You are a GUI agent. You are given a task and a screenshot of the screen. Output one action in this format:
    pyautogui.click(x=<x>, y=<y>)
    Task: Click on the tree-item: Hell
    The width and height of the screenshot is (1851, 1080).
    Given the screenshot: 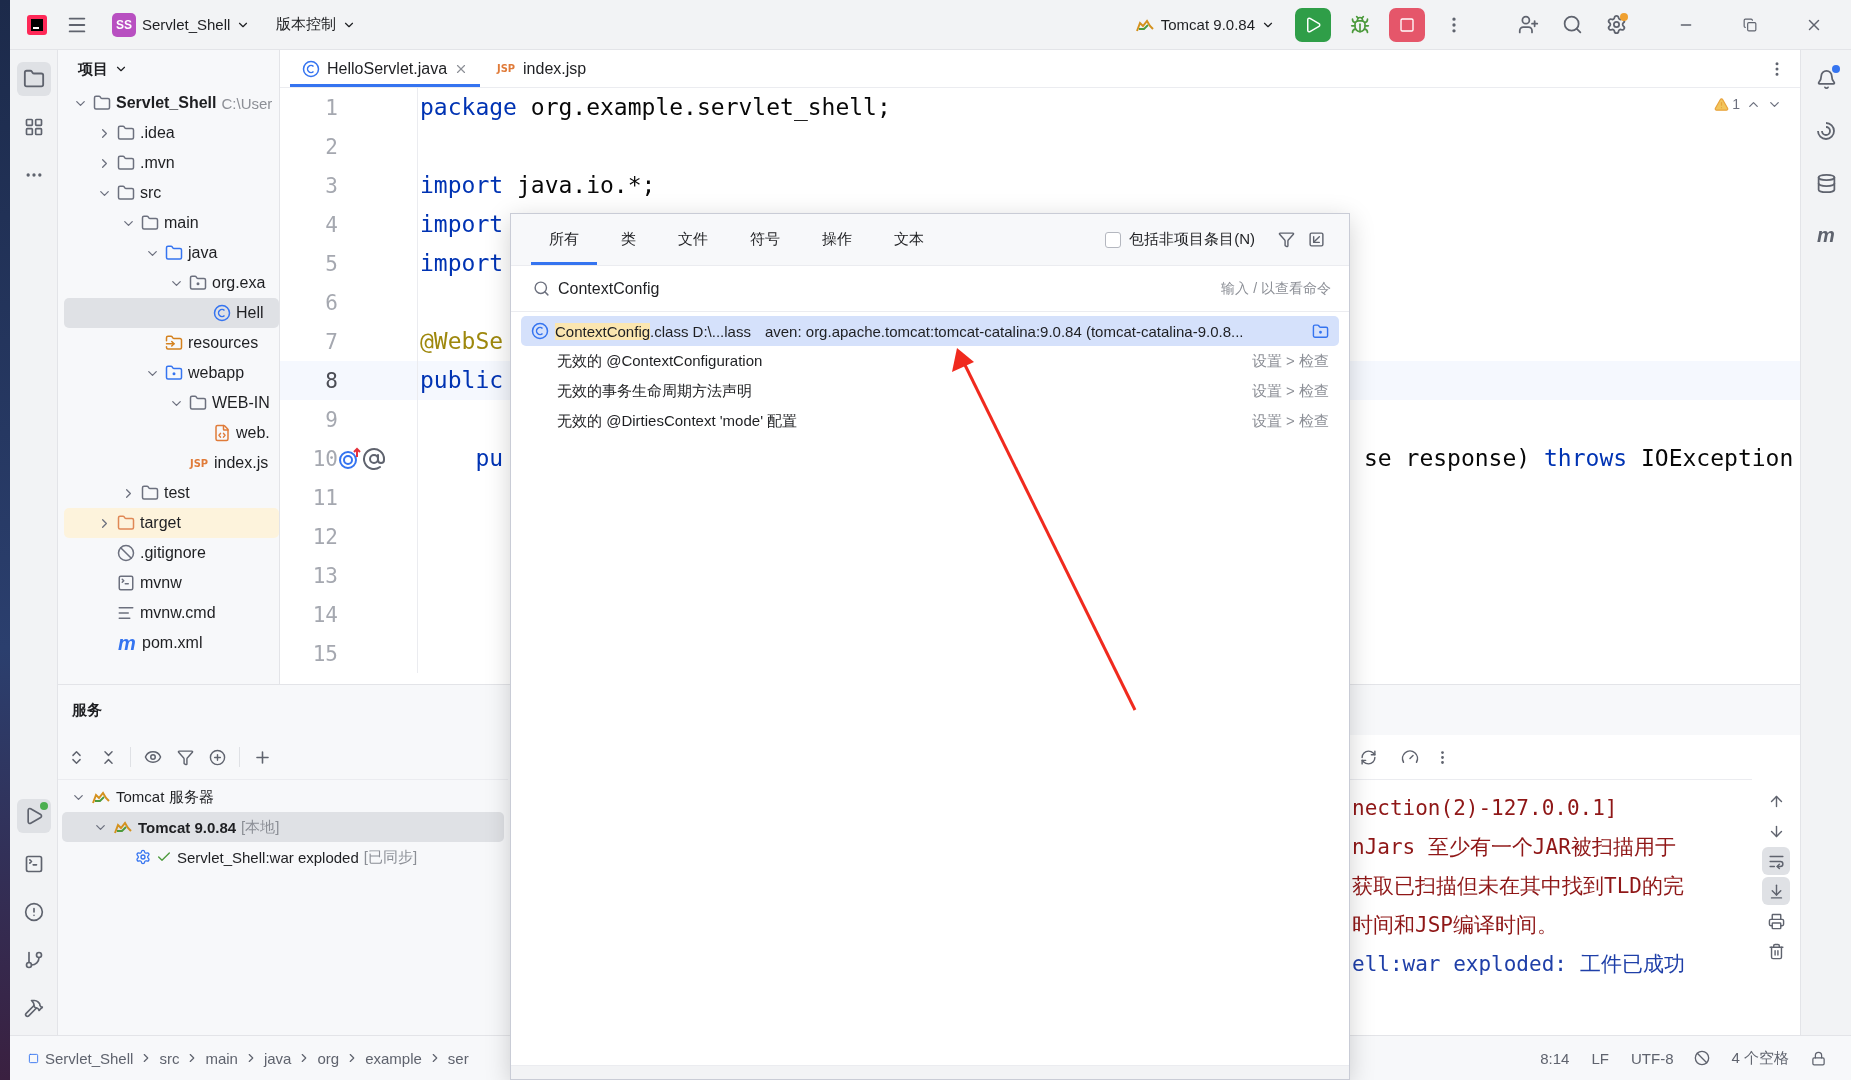 What is the action you would take?
    pyautogui.click(x=171, y=313)
    